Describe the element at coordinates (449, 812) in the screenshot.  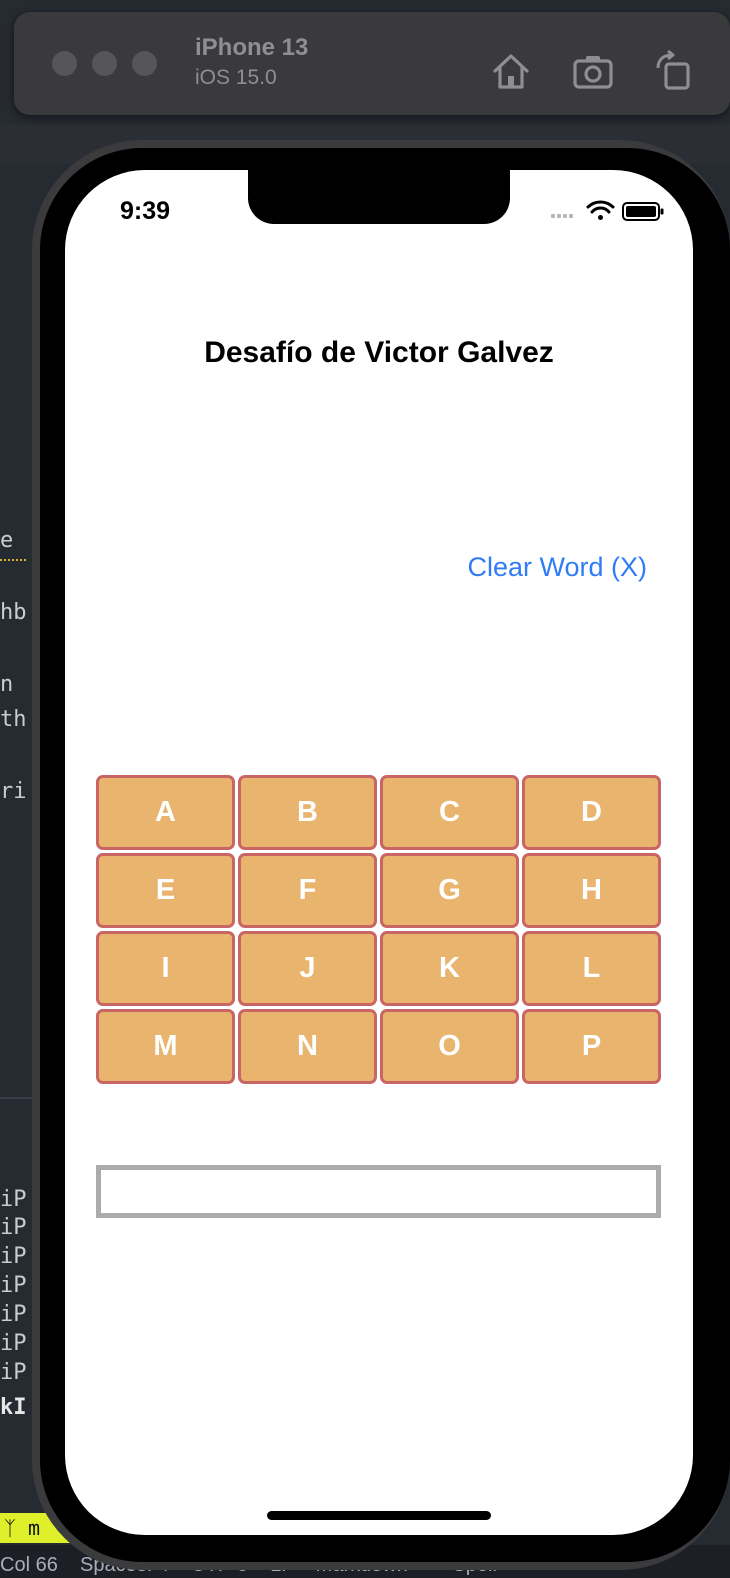
I see `letter-tile: C` at that location.